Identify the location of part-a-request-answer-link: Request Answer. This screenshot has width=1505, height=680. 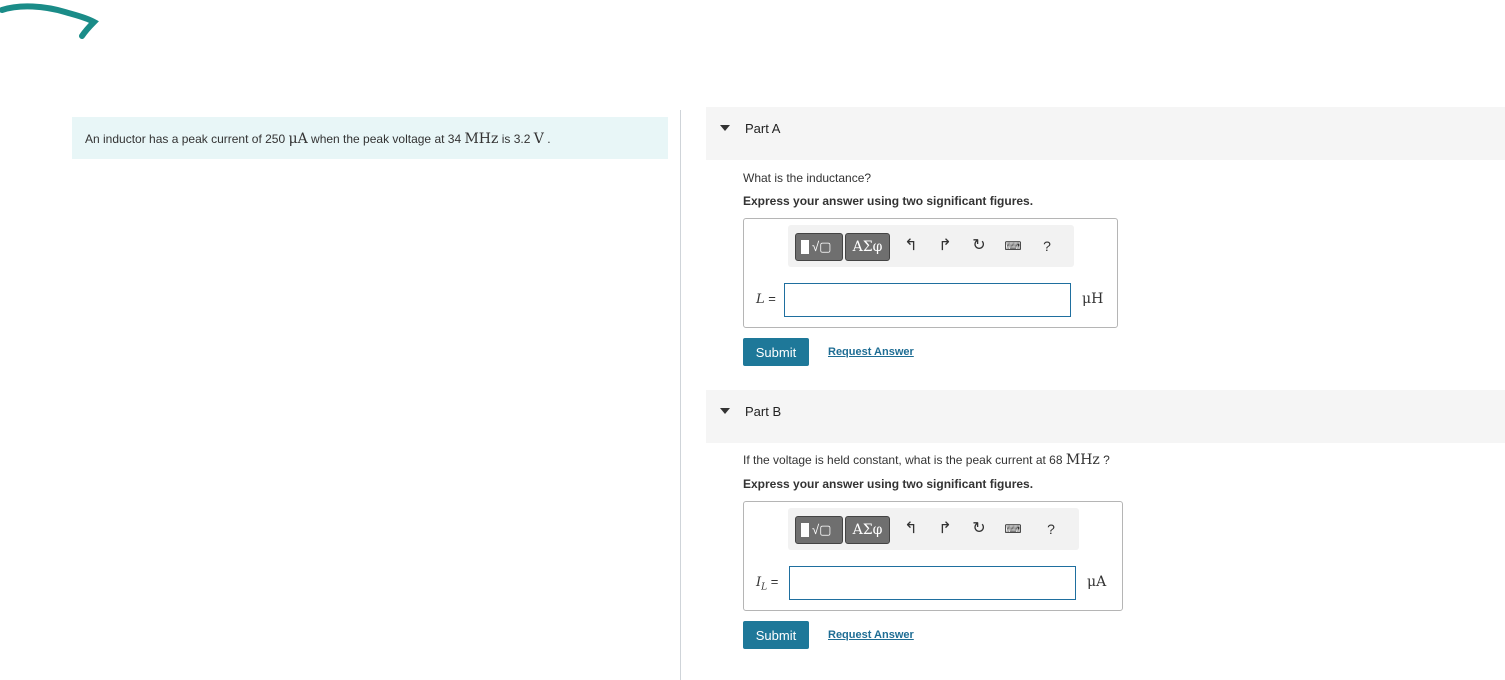
(871, 352).